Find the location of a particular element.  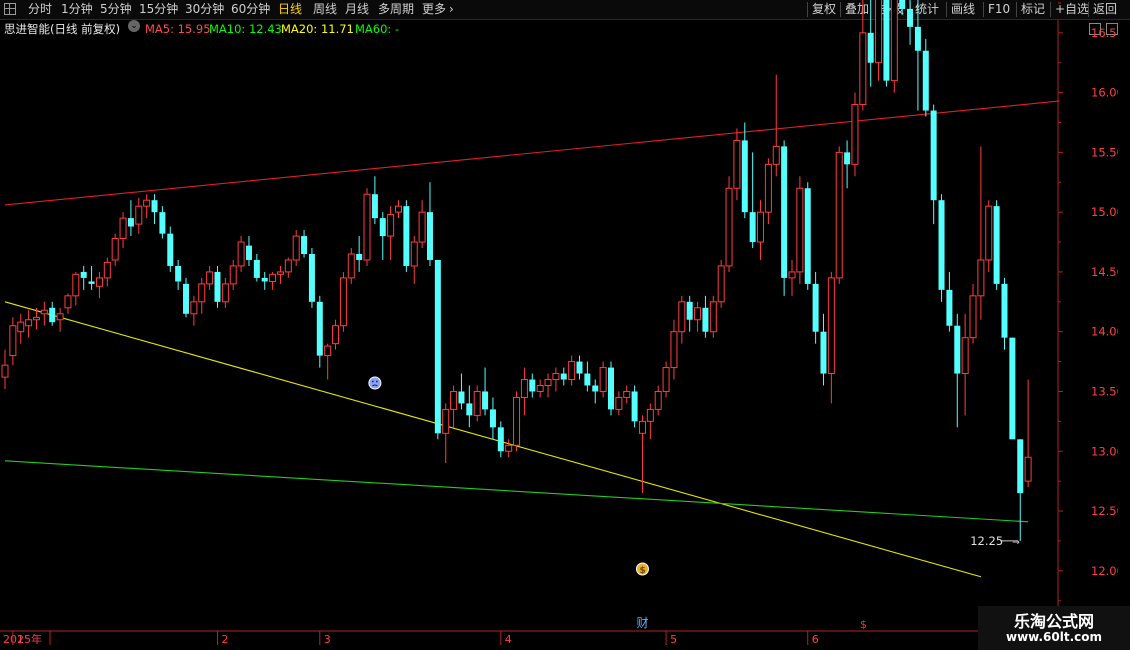

time-tick-label: 4 is located at coordinates (508, 639).